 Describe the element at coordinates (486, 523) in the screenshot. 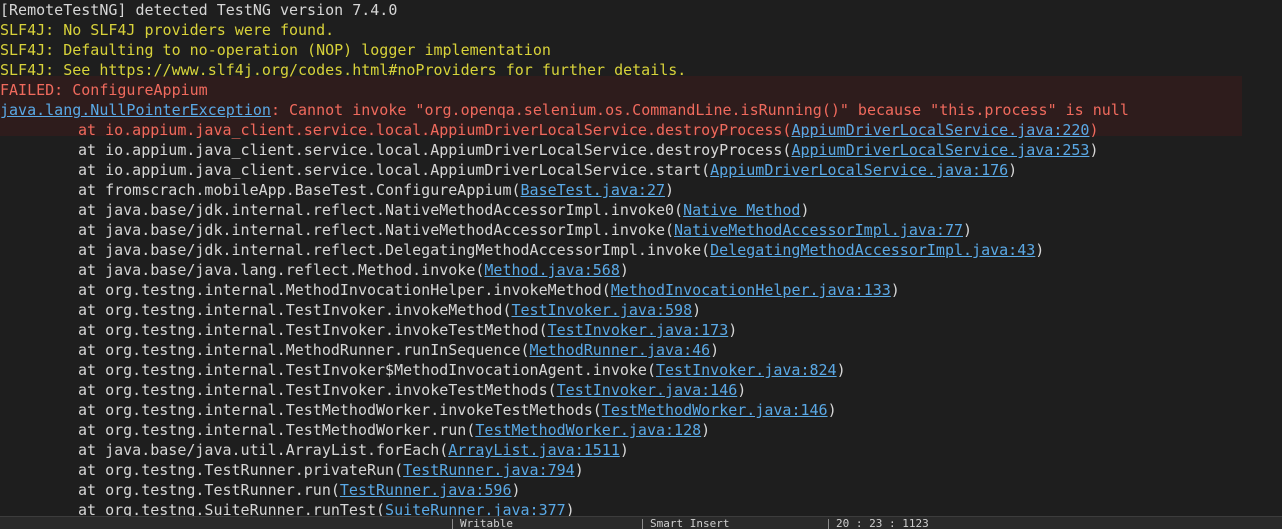

I see `status-writable: Writable` at that location.